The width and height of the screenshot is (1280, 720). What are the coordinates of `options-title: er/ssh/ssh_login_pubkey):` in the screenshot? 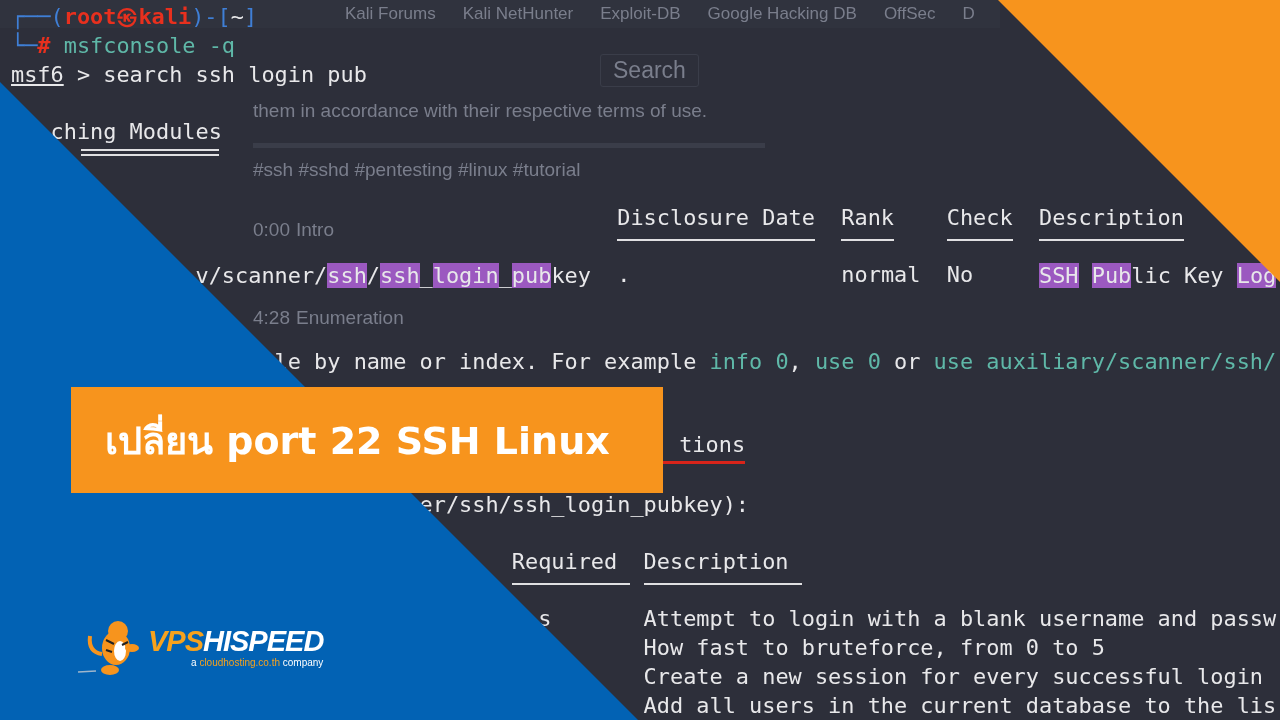 It's located at (584, 504).